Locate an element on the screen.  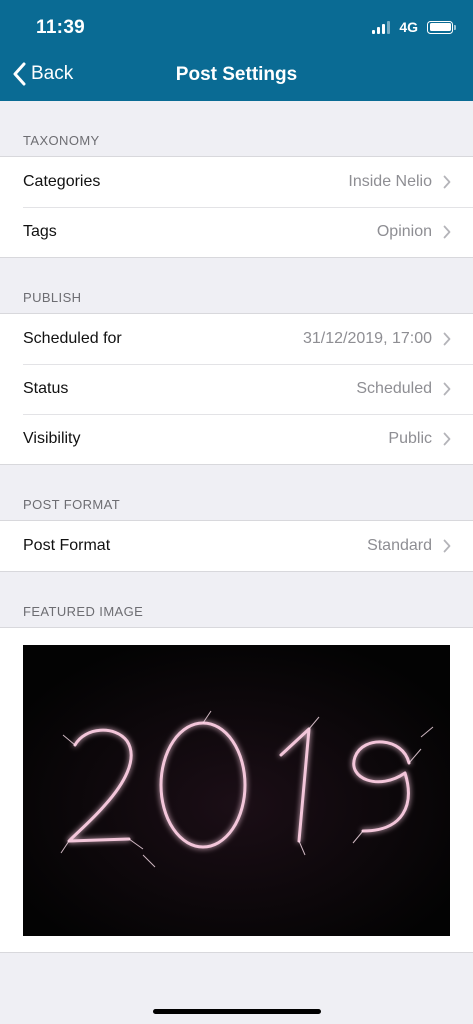
status-bar: 11:39 4G is located at coordinates (236, 28).